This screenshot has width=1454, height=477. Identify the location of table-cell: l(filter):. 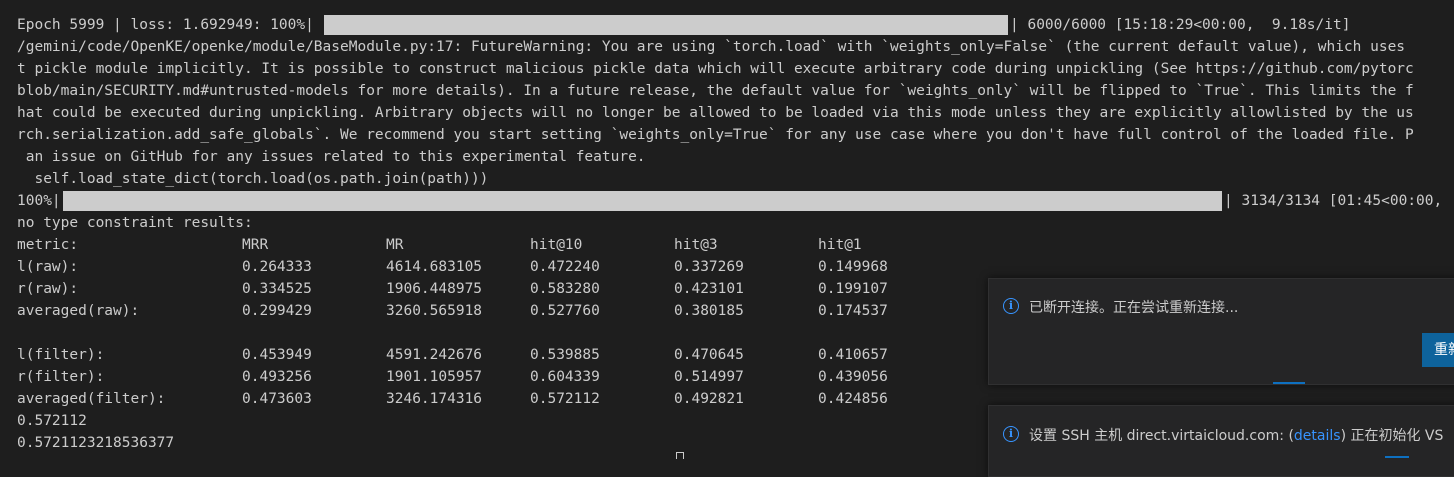
(61, 355).